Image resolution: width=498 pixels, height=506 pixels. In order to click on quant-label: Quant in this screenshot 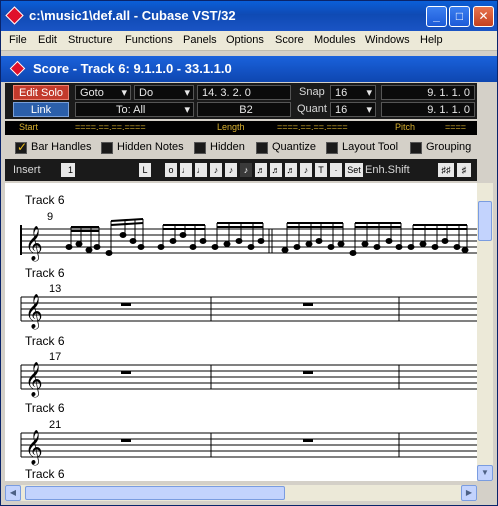, I will do `click(312, 109)`.